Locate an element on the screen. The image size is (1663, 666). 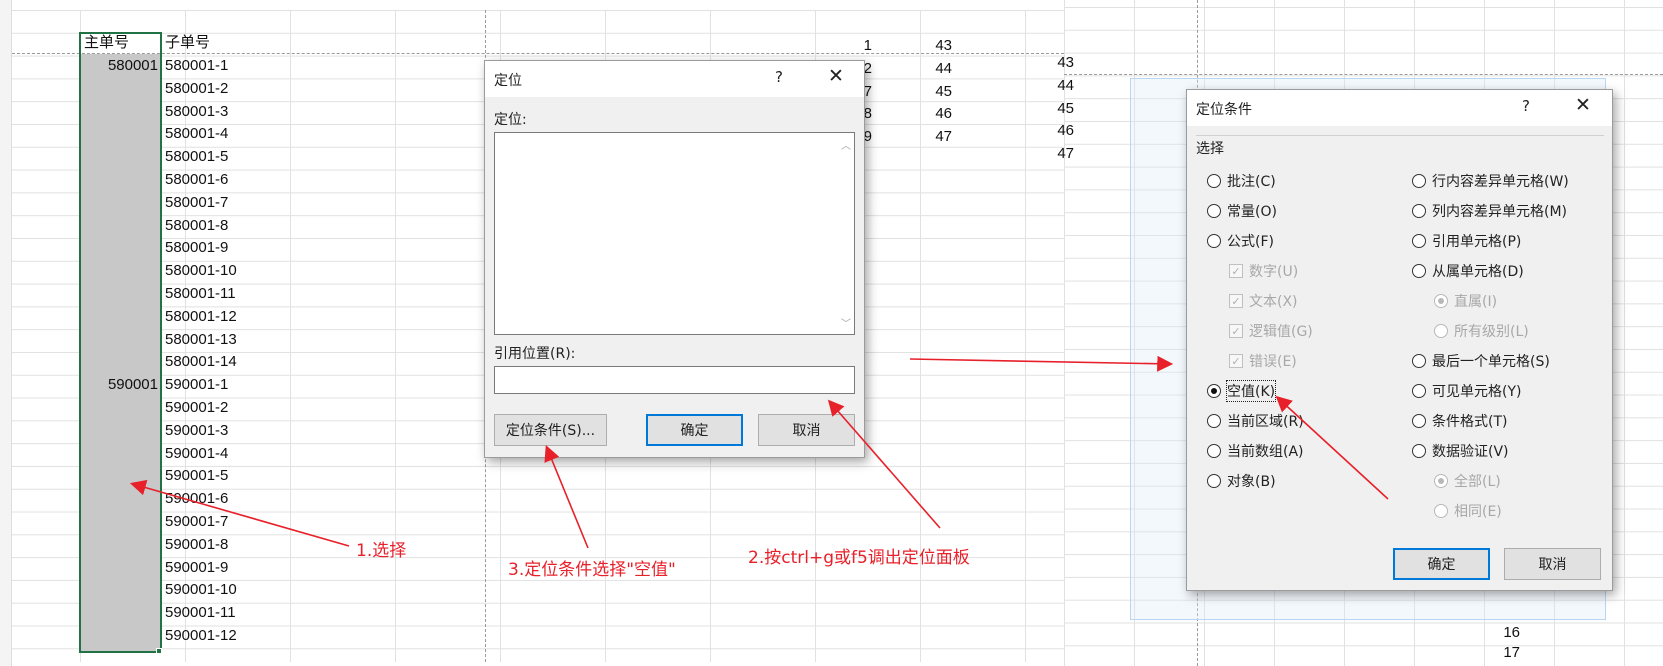
annotation-step3: 3.定位条件选择"空值" is located at coordinates (592, 570).